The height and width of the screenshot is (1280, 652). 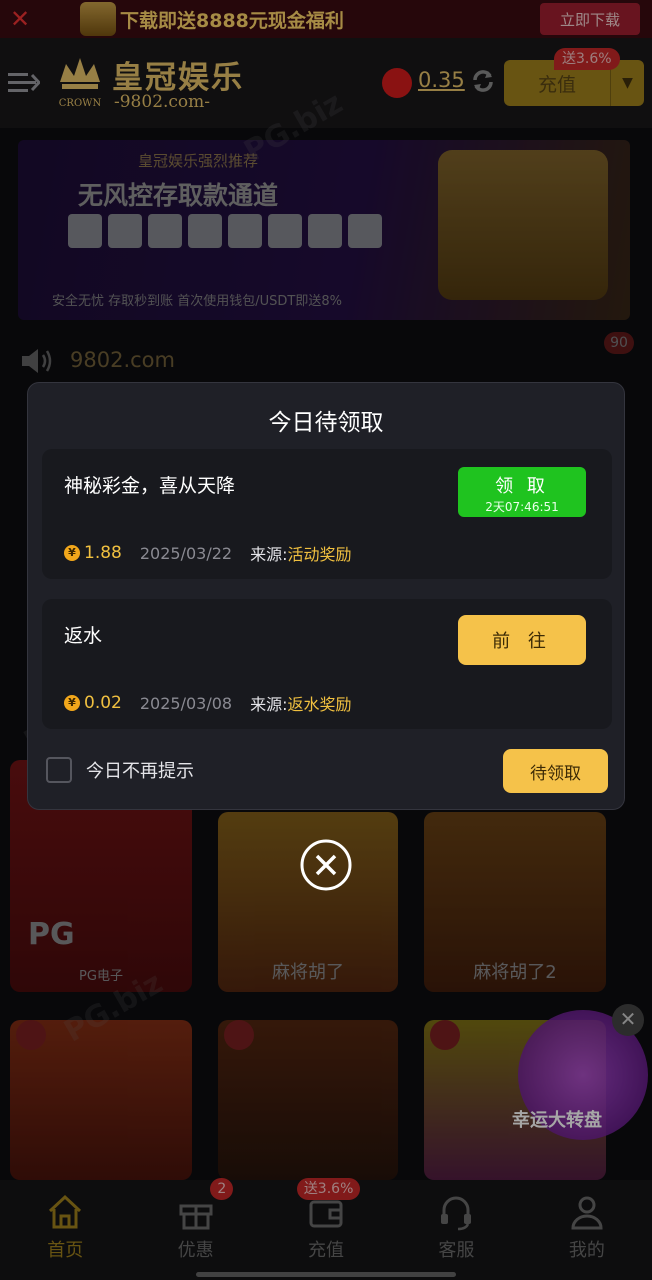 I want to click on reward-item: 返水 前 往 ¥ 0.02 2025/03/08 来源: 返水奖励, so click(x=327, y=664).